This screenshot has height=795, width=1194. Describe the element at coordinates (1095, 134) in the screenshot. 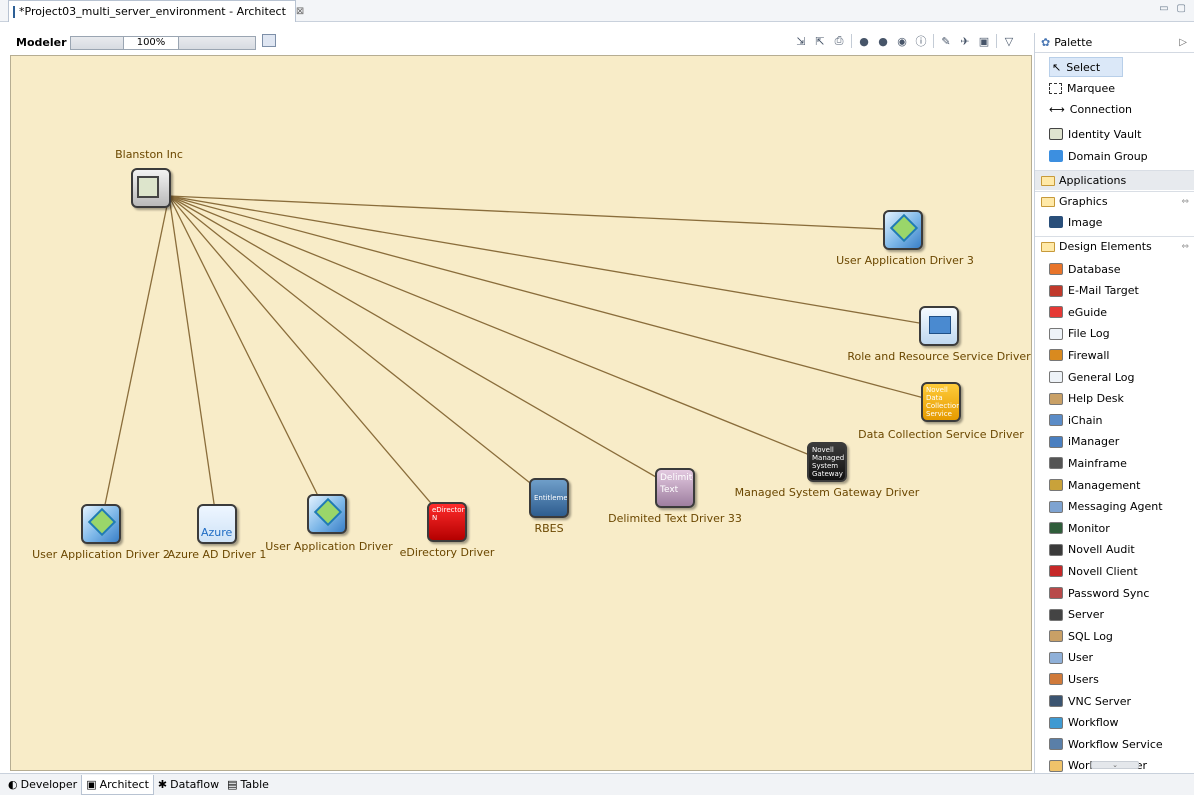

I see `palette-identity-vault: Identity Vault` at that location.